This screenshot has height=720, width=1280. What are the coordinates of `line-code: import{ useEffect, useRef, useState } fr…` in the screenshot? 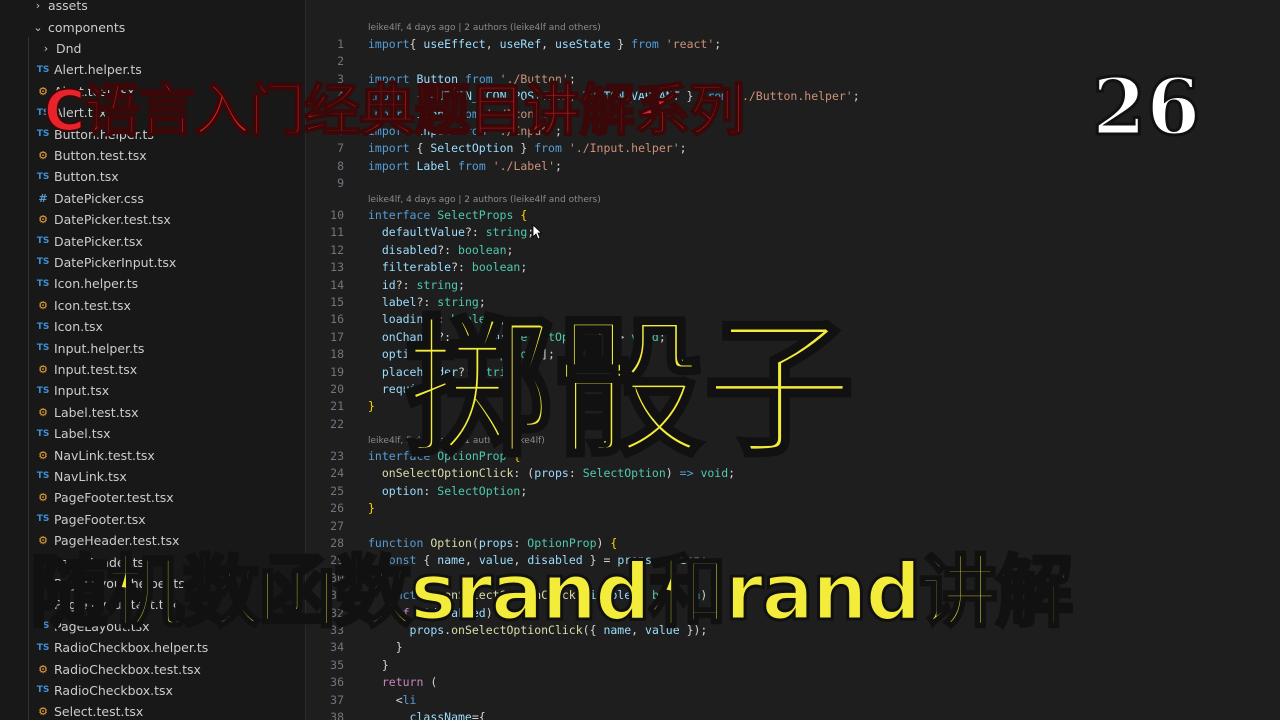 It's located at (544, 44).